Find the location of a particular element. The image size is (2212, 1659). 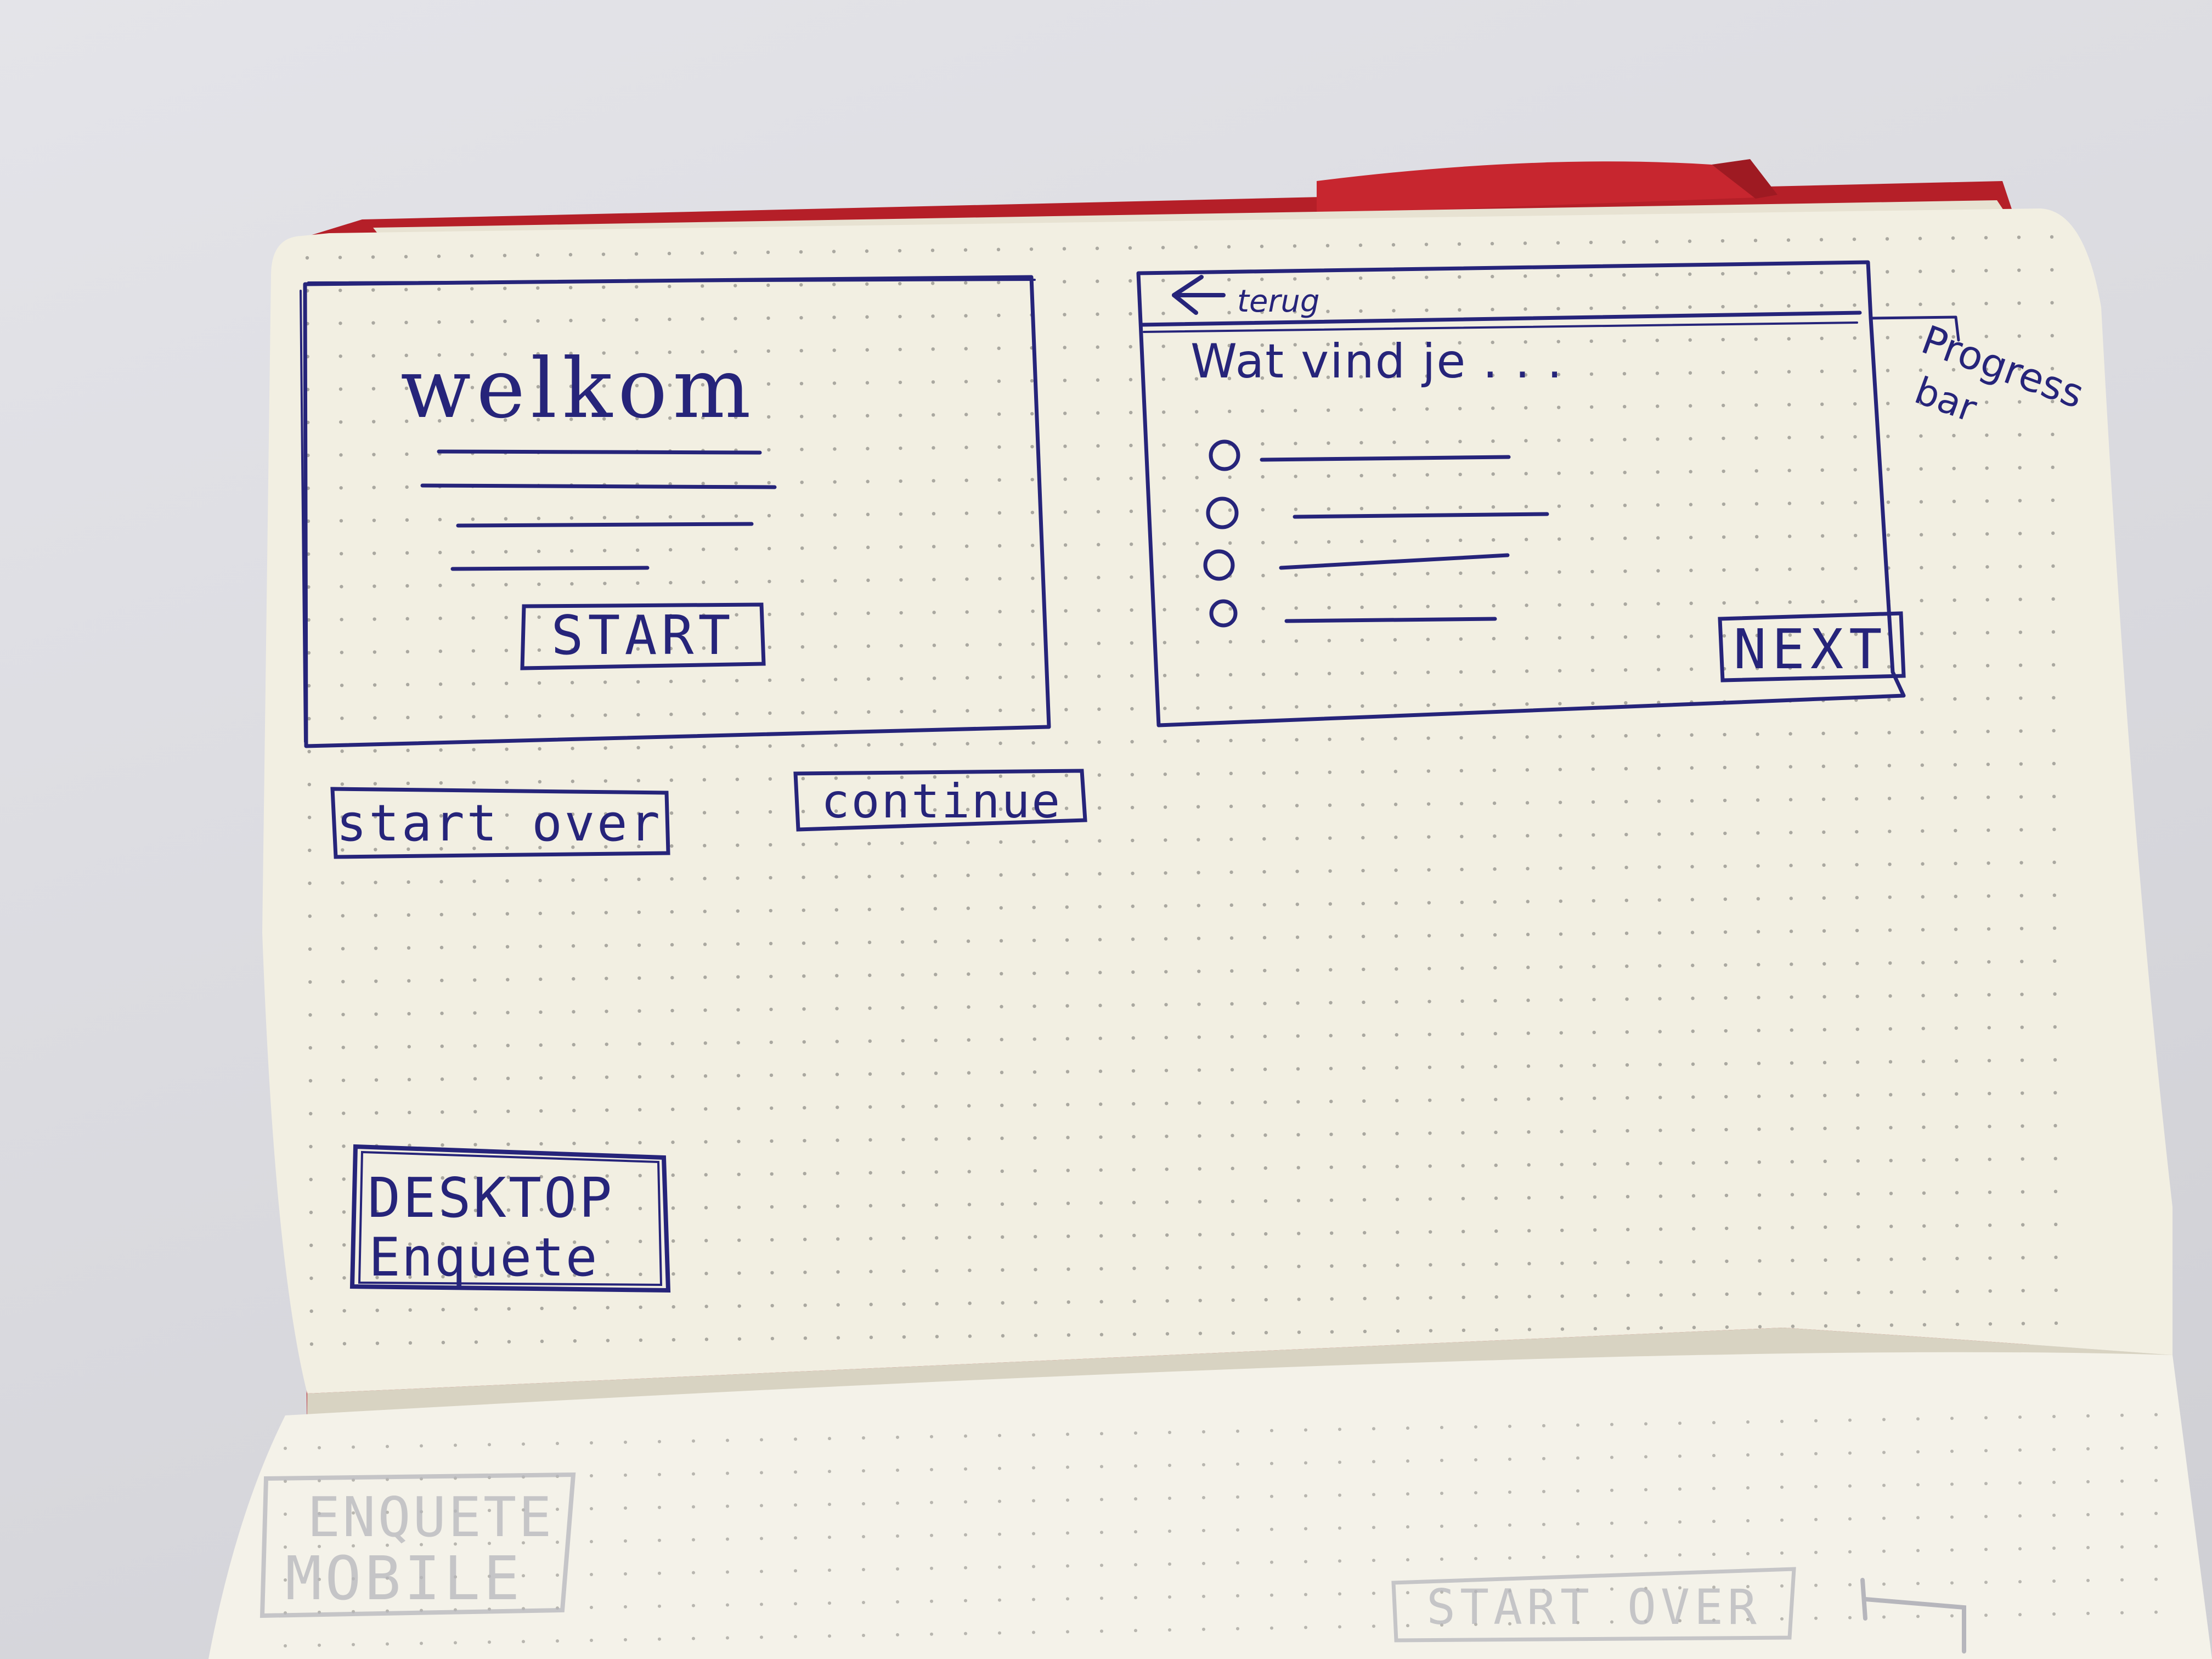

welcome-title: welkom is located at coordinates (579, 389).